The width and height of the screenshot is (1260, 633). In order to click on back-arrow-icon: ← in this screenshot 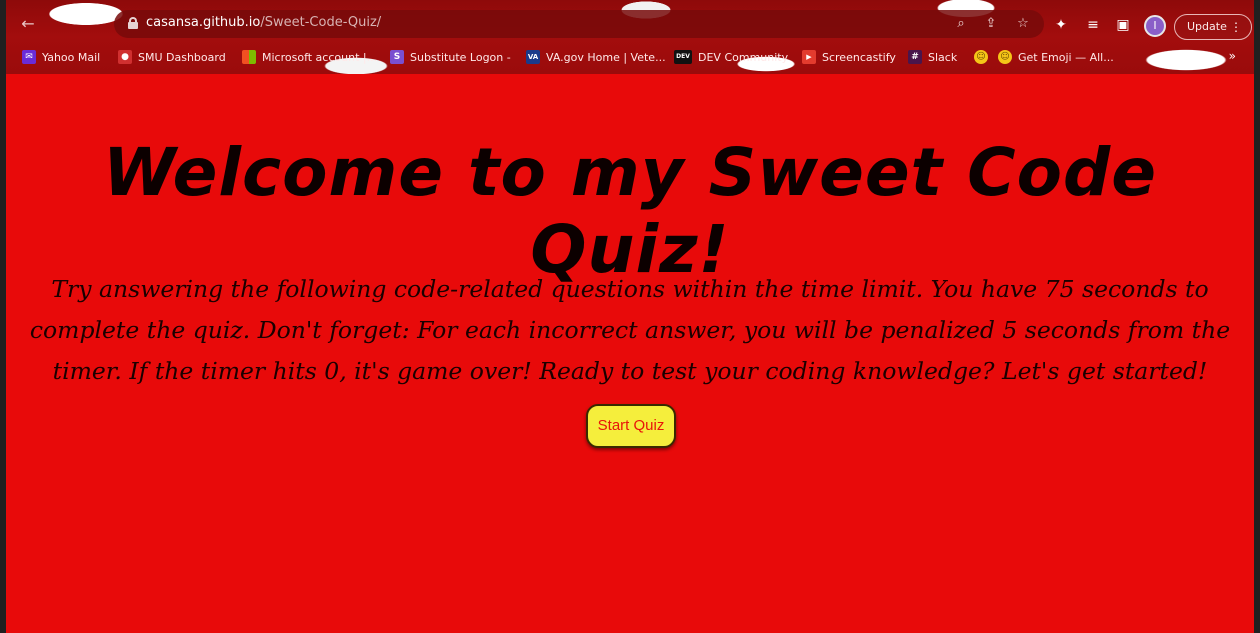, I will do `click(28, 24)`.